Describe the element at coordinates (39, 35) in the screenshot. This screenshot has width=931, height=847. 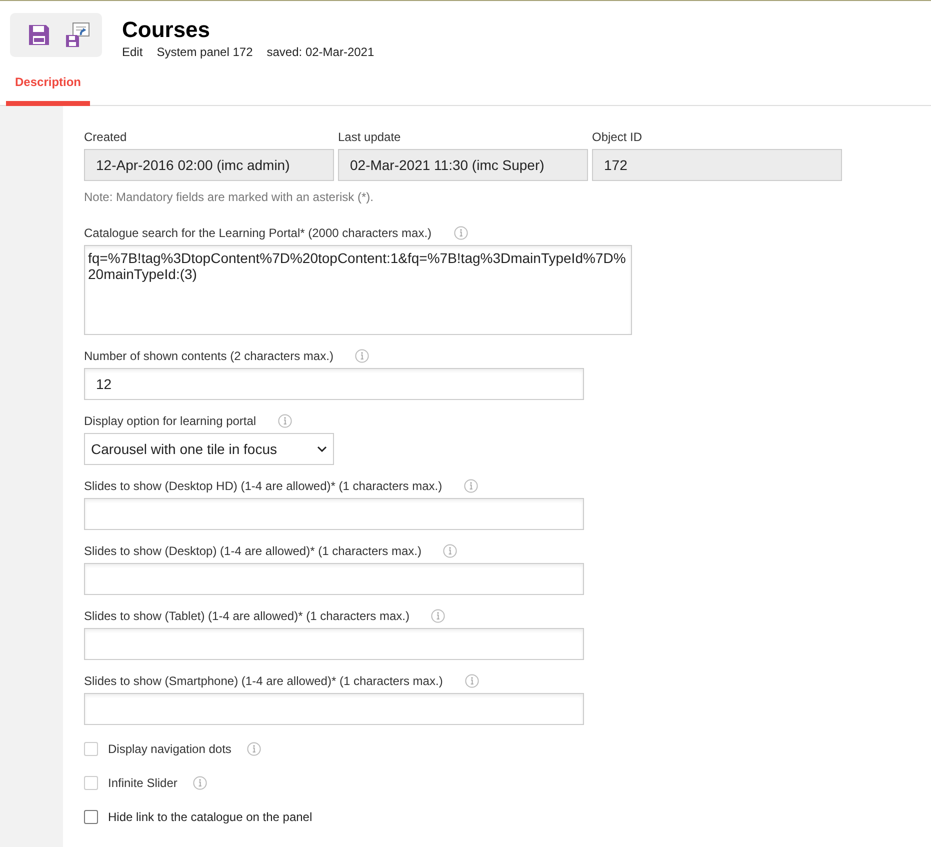
I see `save-icon` at that location.